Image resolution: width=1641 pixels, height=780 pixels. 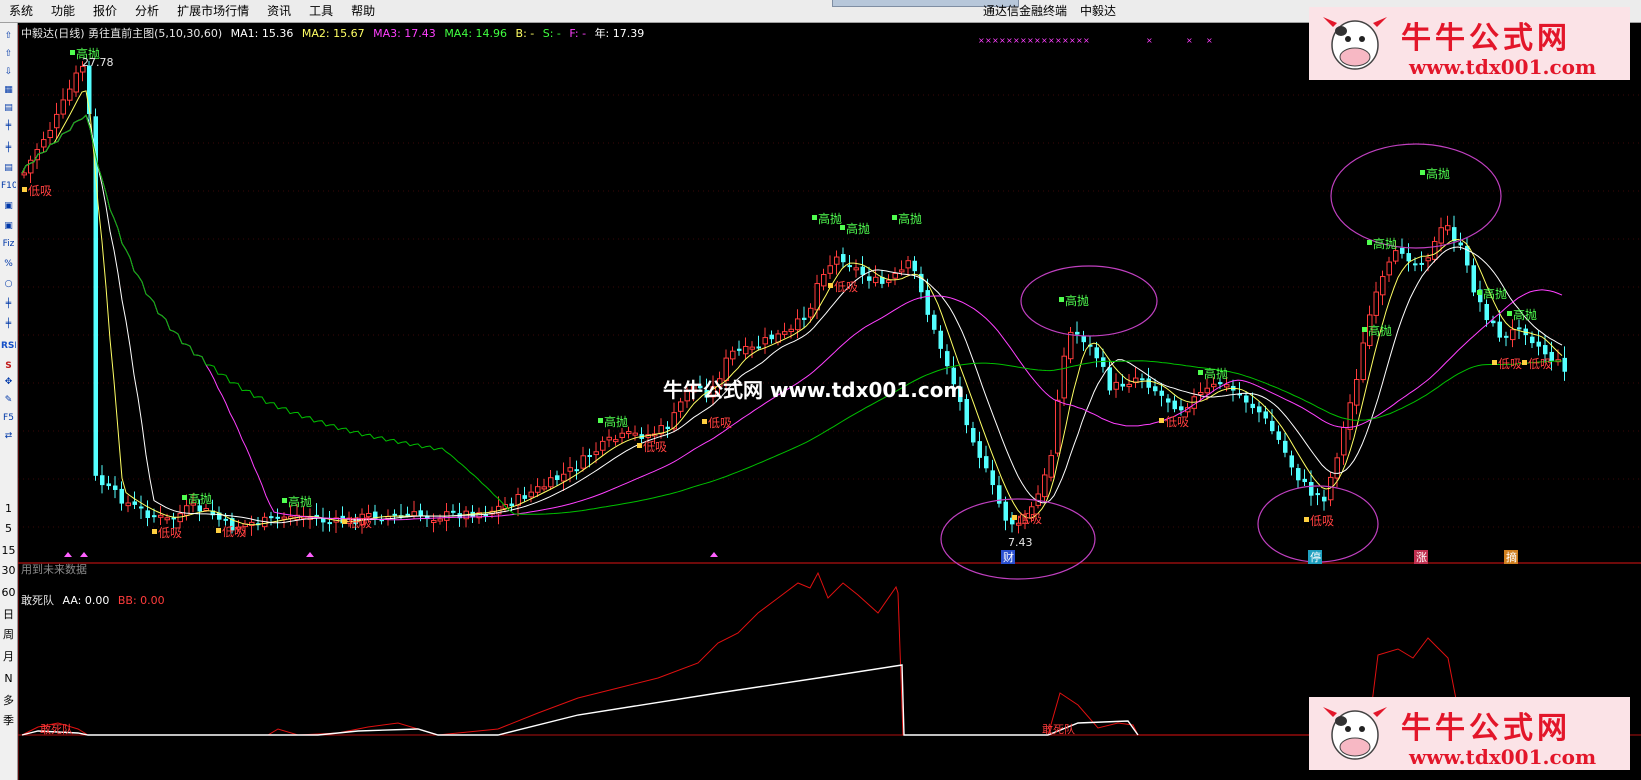 I want to click on sub-chart-info: 敢死队 AA: 0.00 BB: 0.00, so click(x=95, y=600).